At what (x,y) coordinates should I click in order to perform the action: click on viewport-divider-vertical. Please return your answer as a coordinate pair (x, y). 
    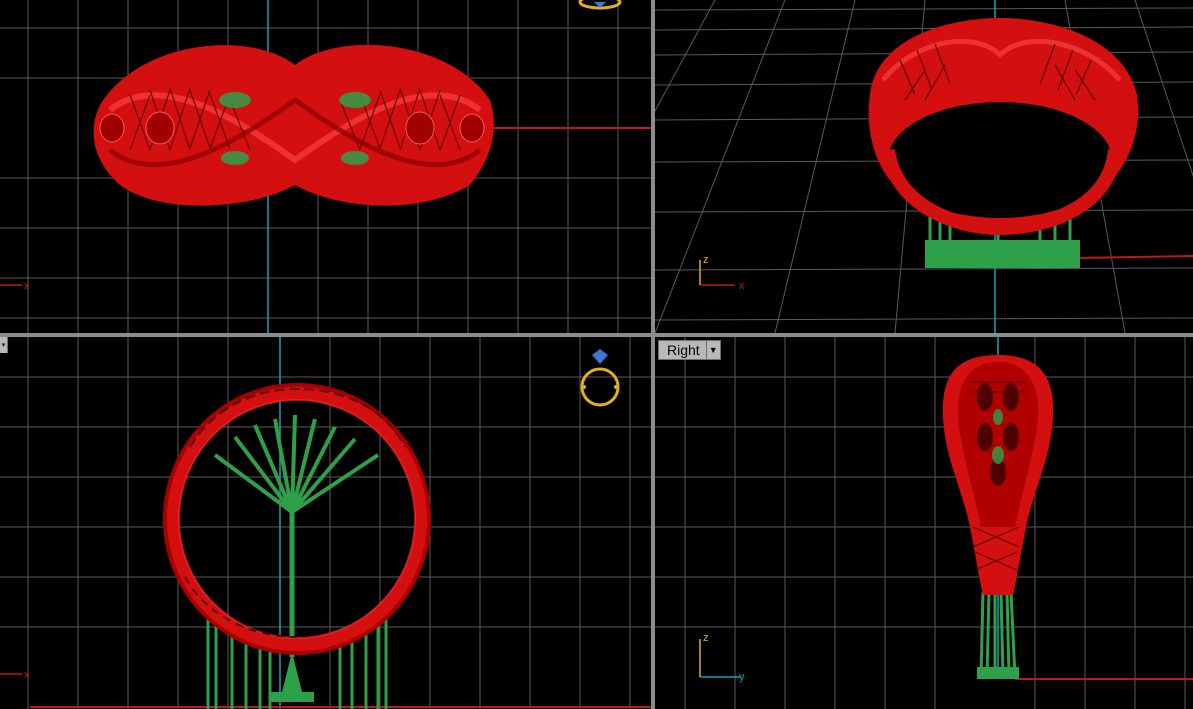
    Looking at the image, I should click on (653, 354).